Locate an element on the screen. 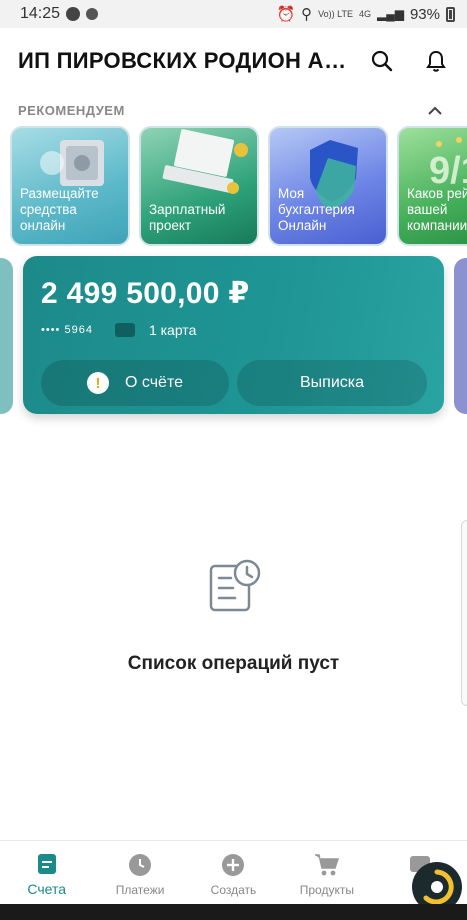 The height and width of the screenshot is (920, 467). search-icon is located at coordinates (382, 61).